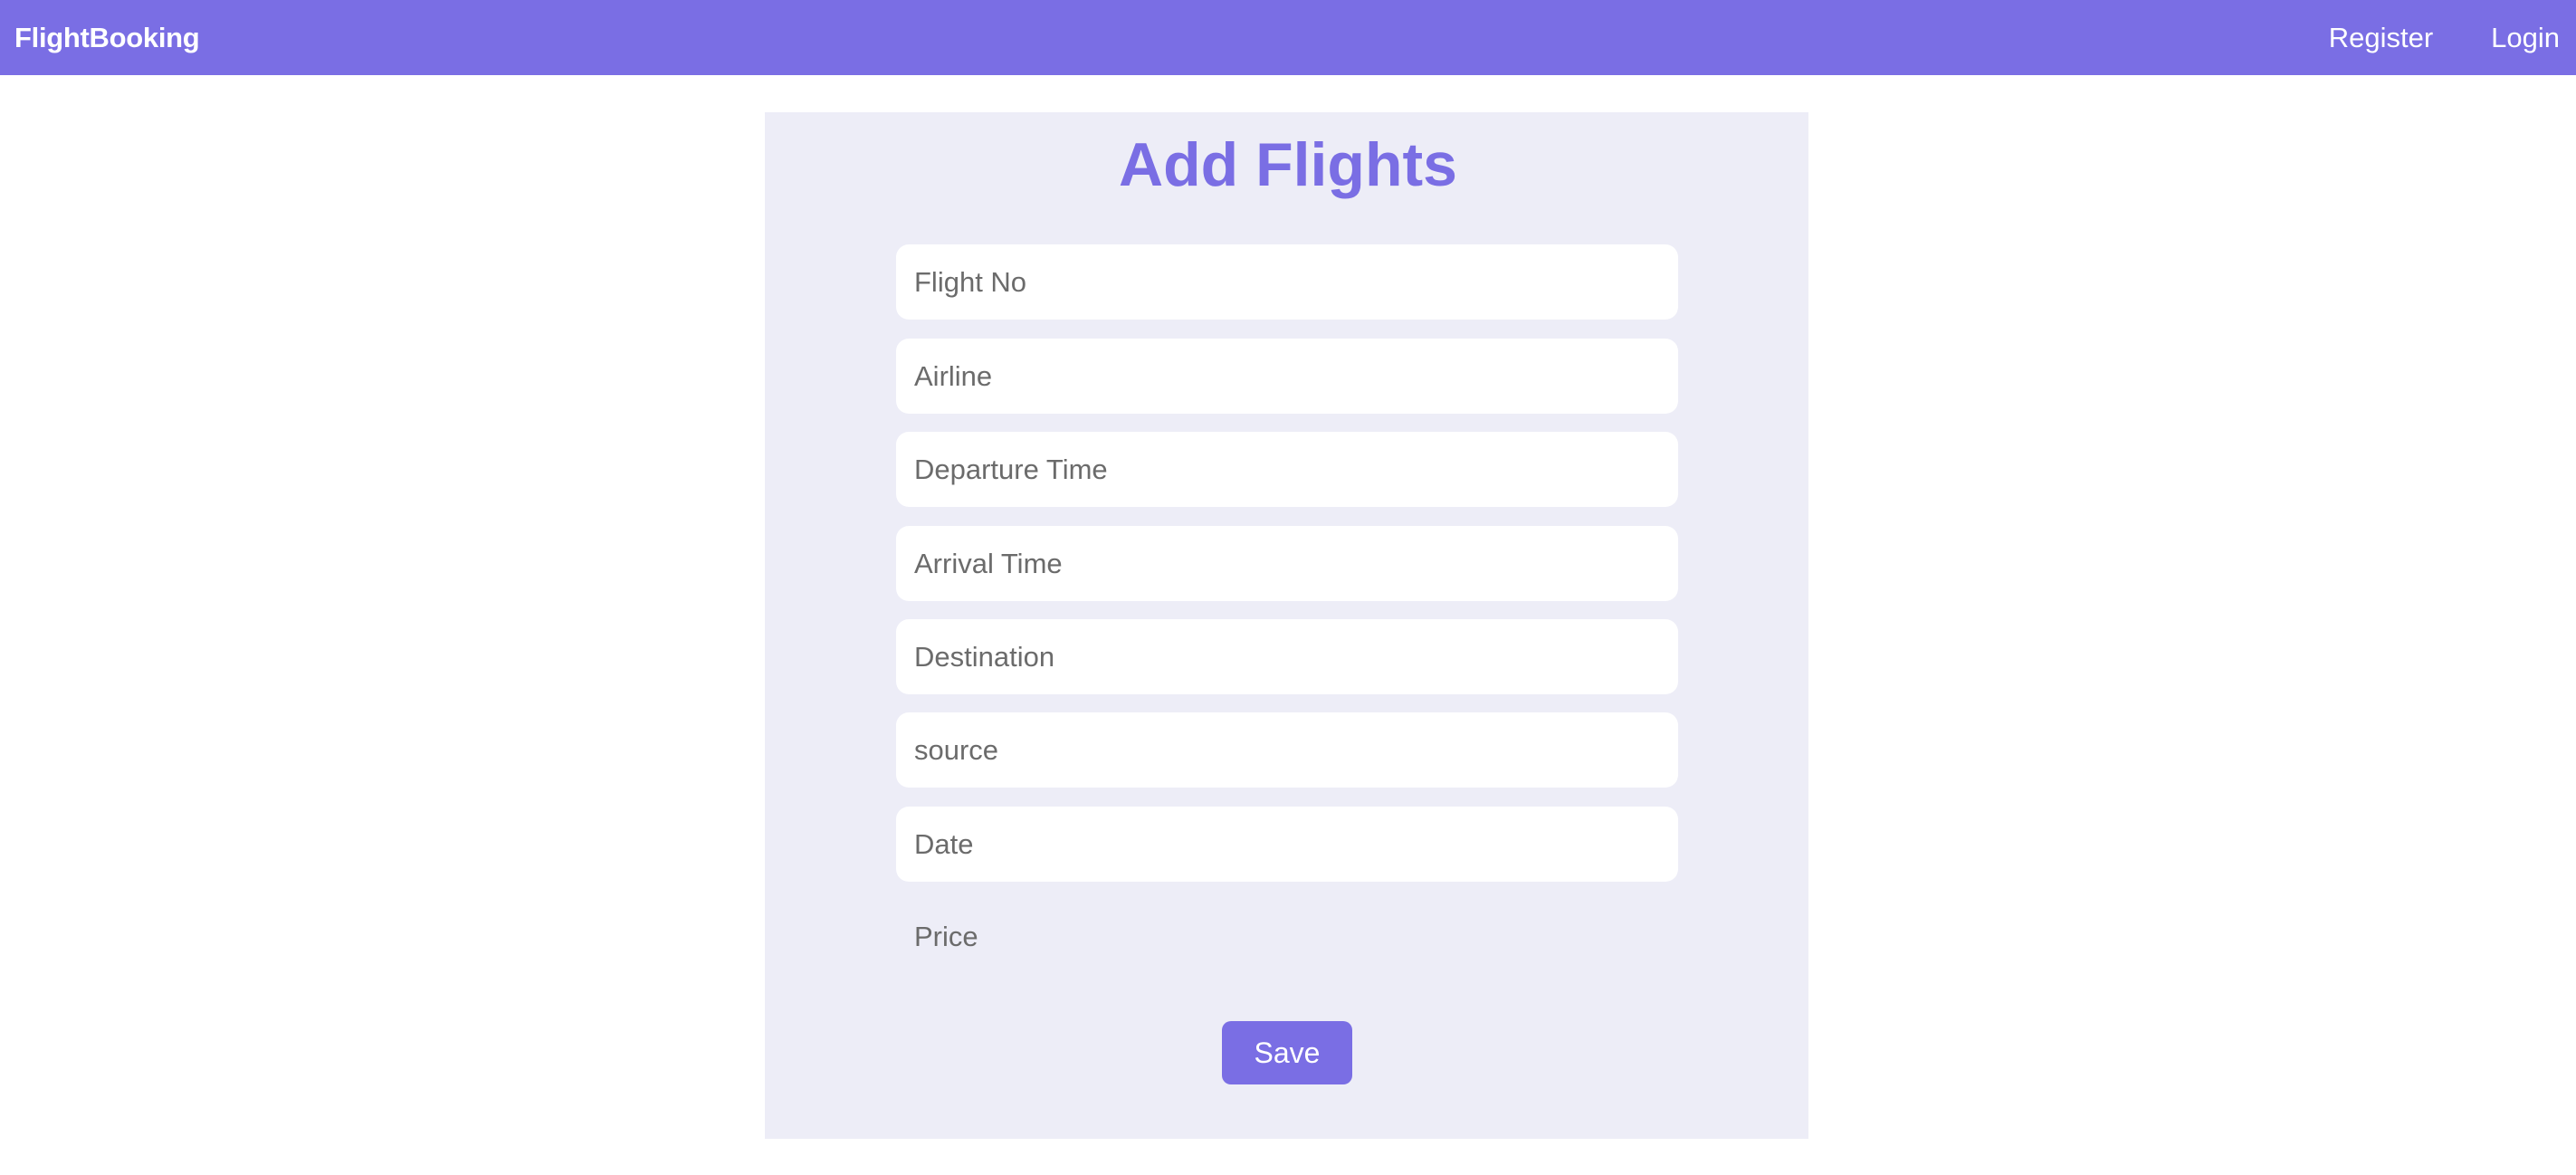  Describe the element at coordinates (1287, 656) in the screenshot. I see `destination-input` at that location.